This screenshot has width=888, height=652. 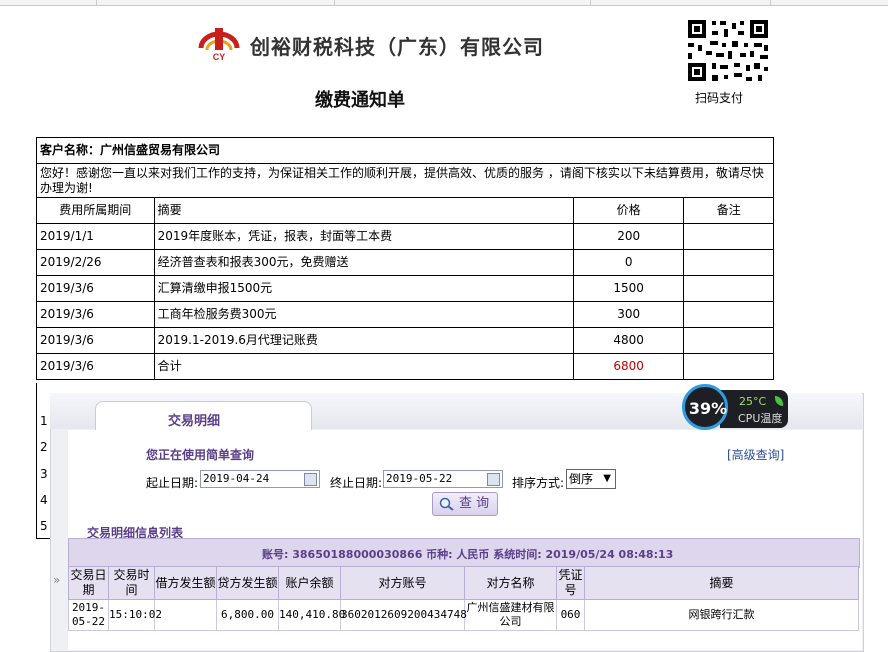 What do you see at coordinates (721, 615) in the screenshot?
I see `summary-cell: 网银跨行汇款` at bounding box center [721, 615].